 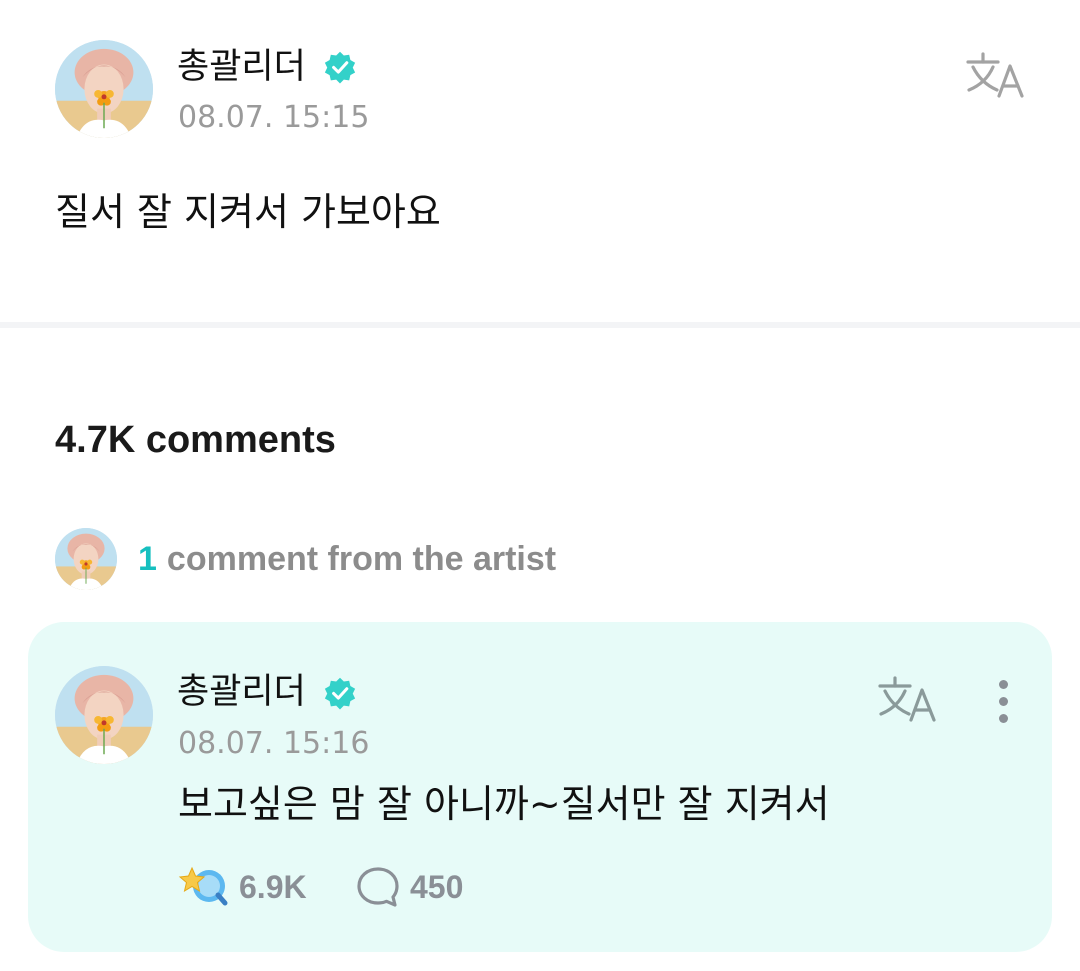 I want to click on reply-button: 450, so click(x=416, y=887).